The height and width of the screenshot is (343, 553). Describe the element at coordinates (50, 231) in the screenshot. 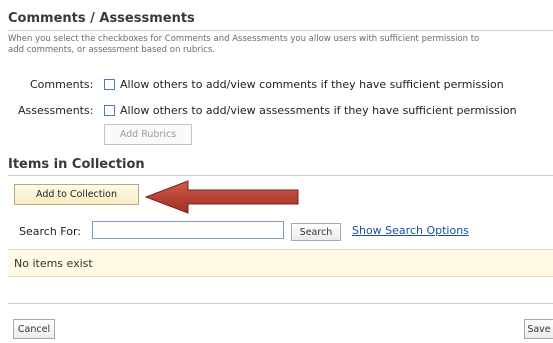

I see `search-for-label: Search For:` at that location.